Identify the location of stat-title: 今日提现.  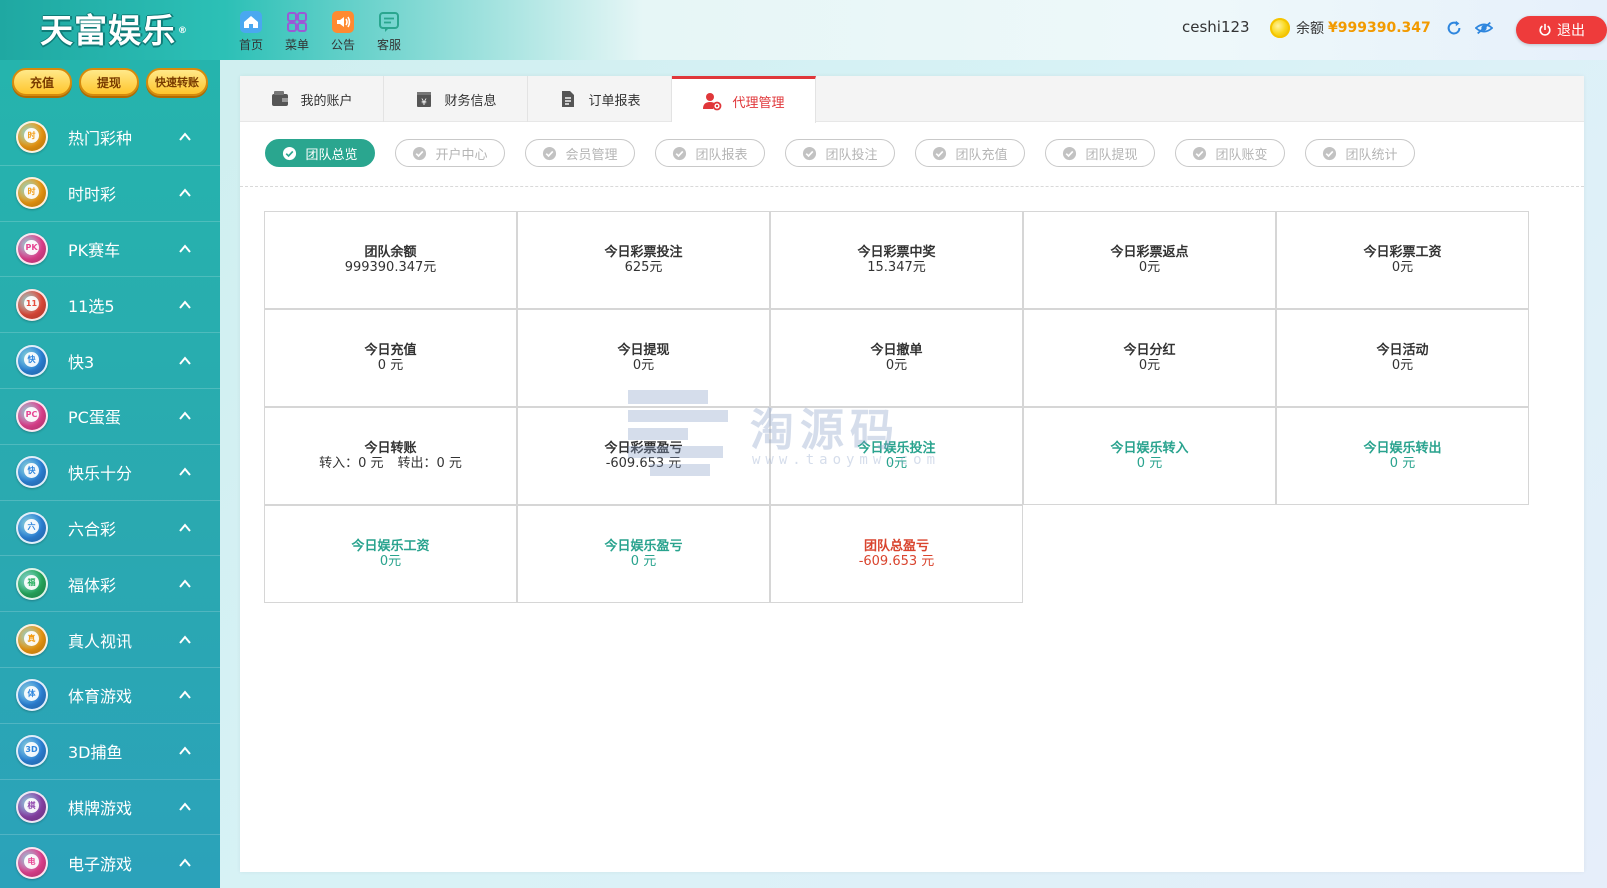
(643, 350).